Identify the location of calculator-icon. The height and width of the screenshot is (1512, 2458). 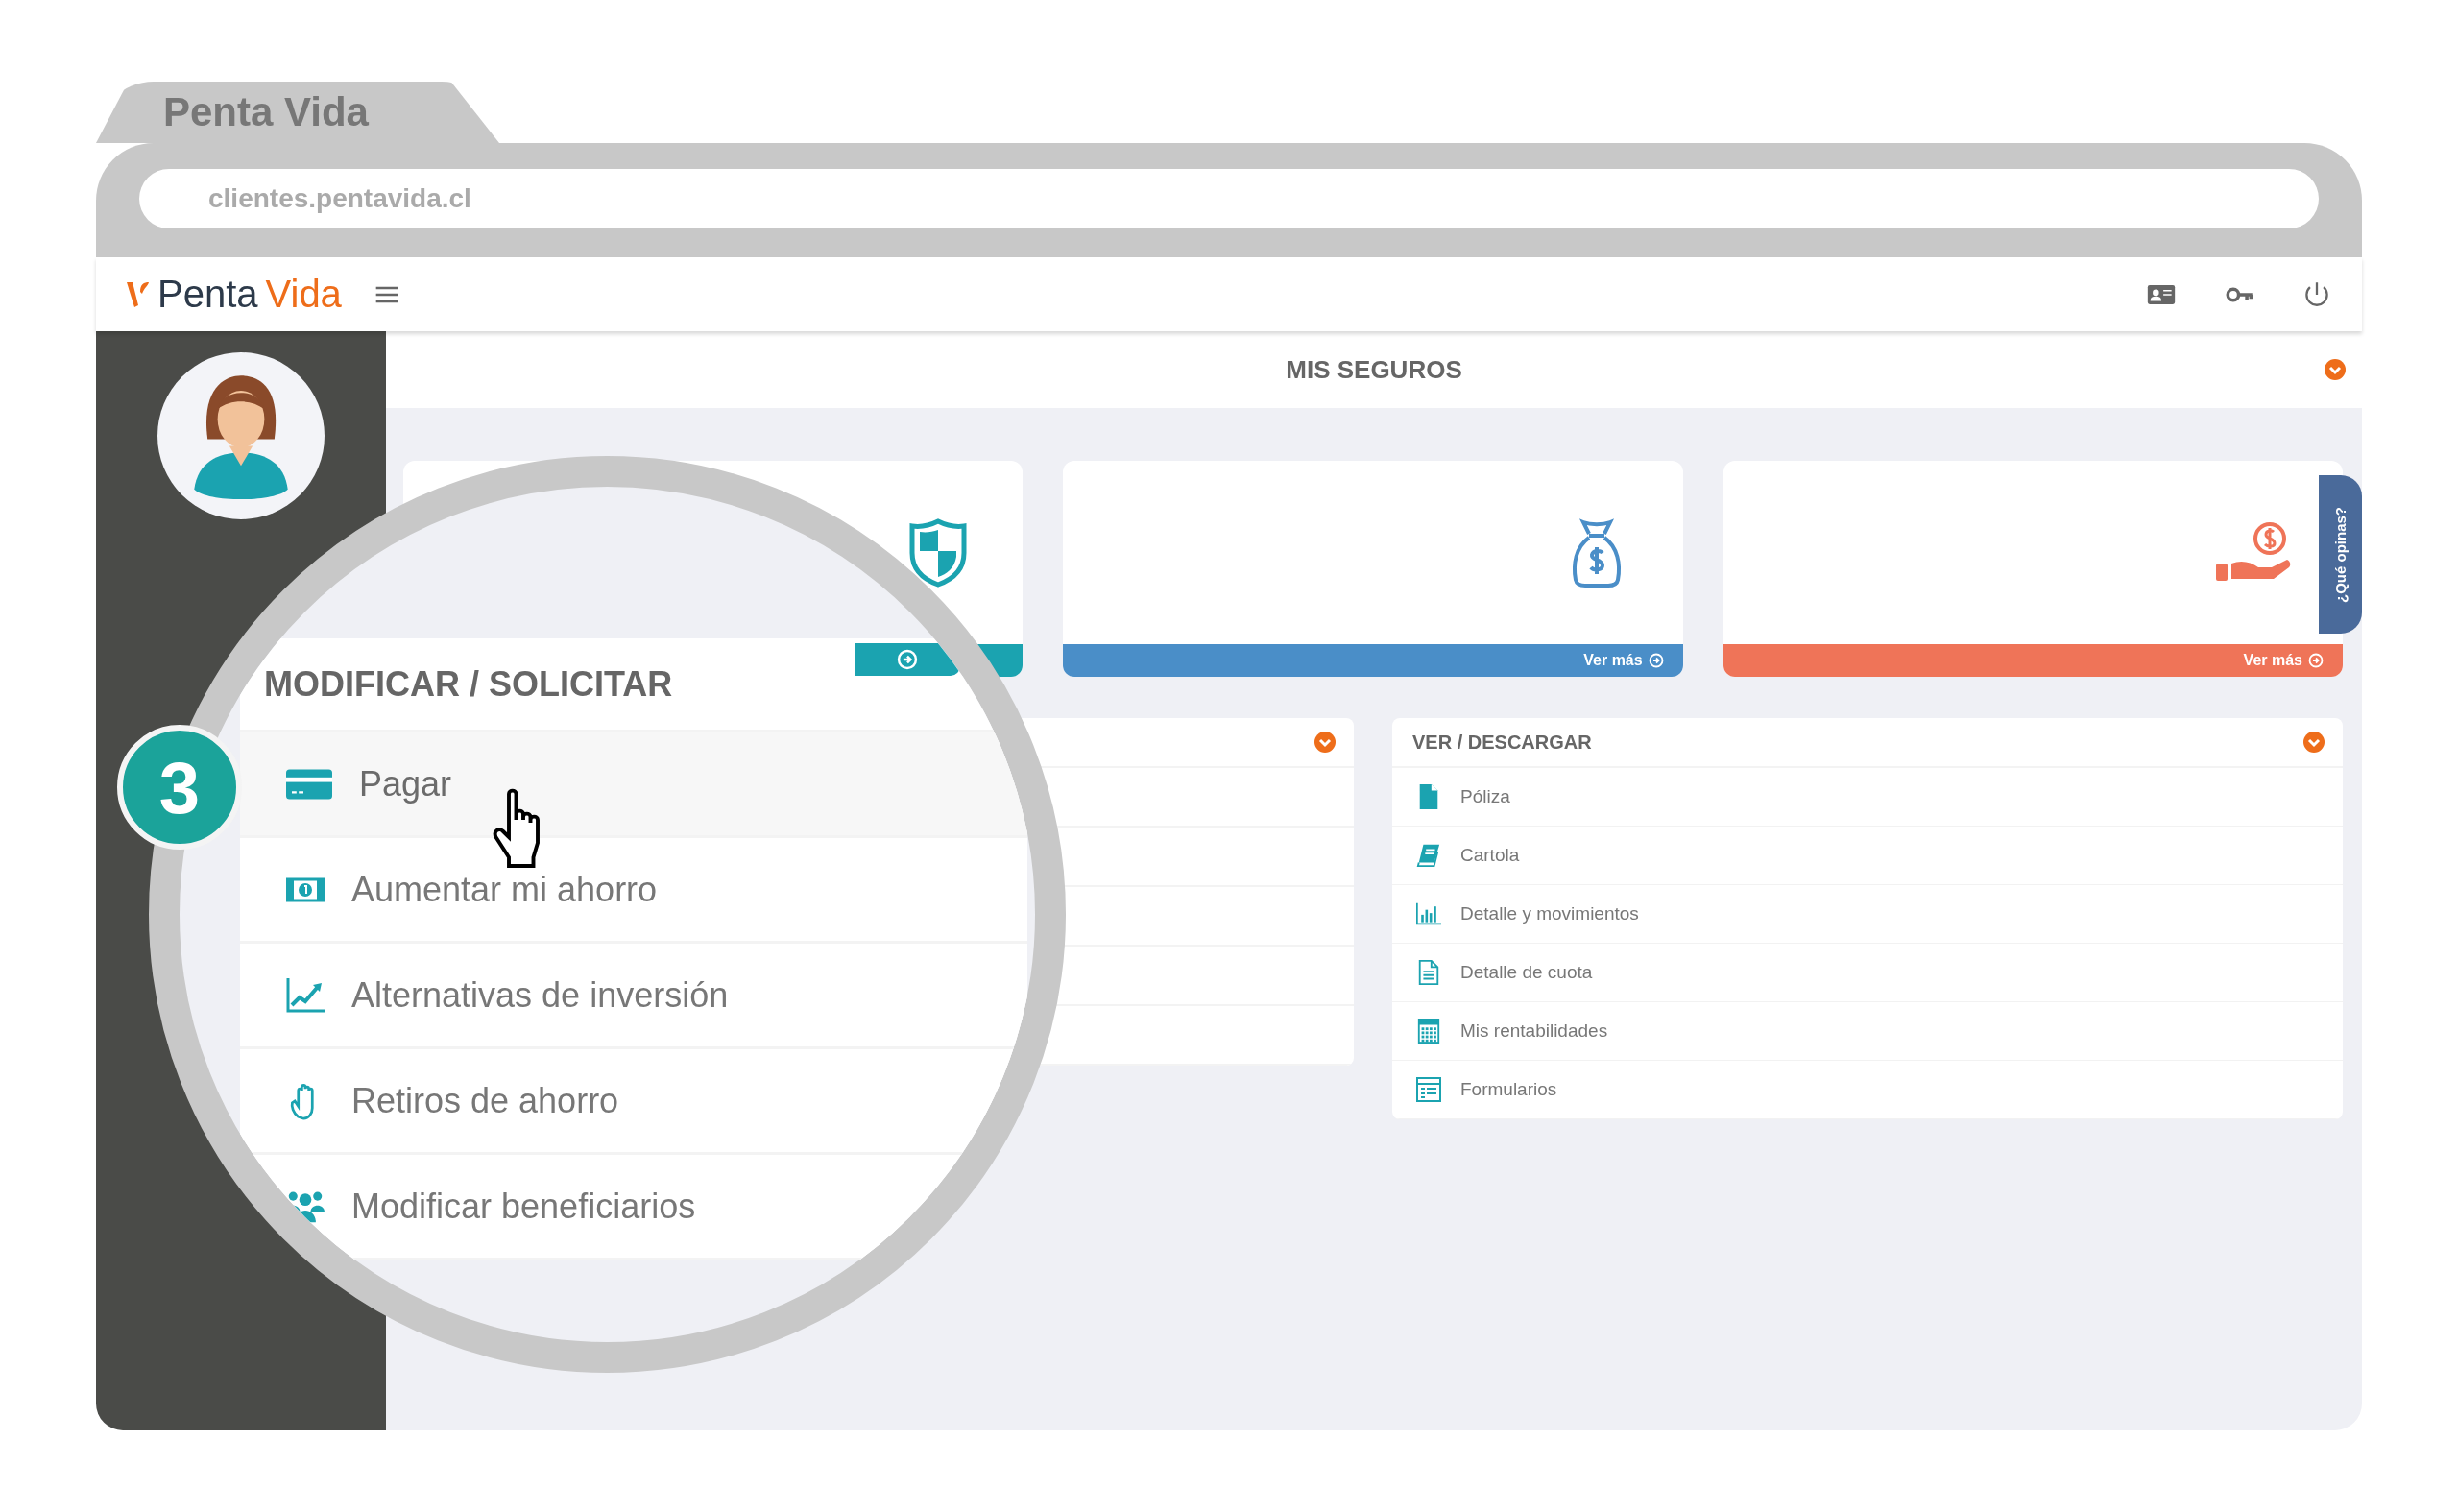
(1429, 1031).